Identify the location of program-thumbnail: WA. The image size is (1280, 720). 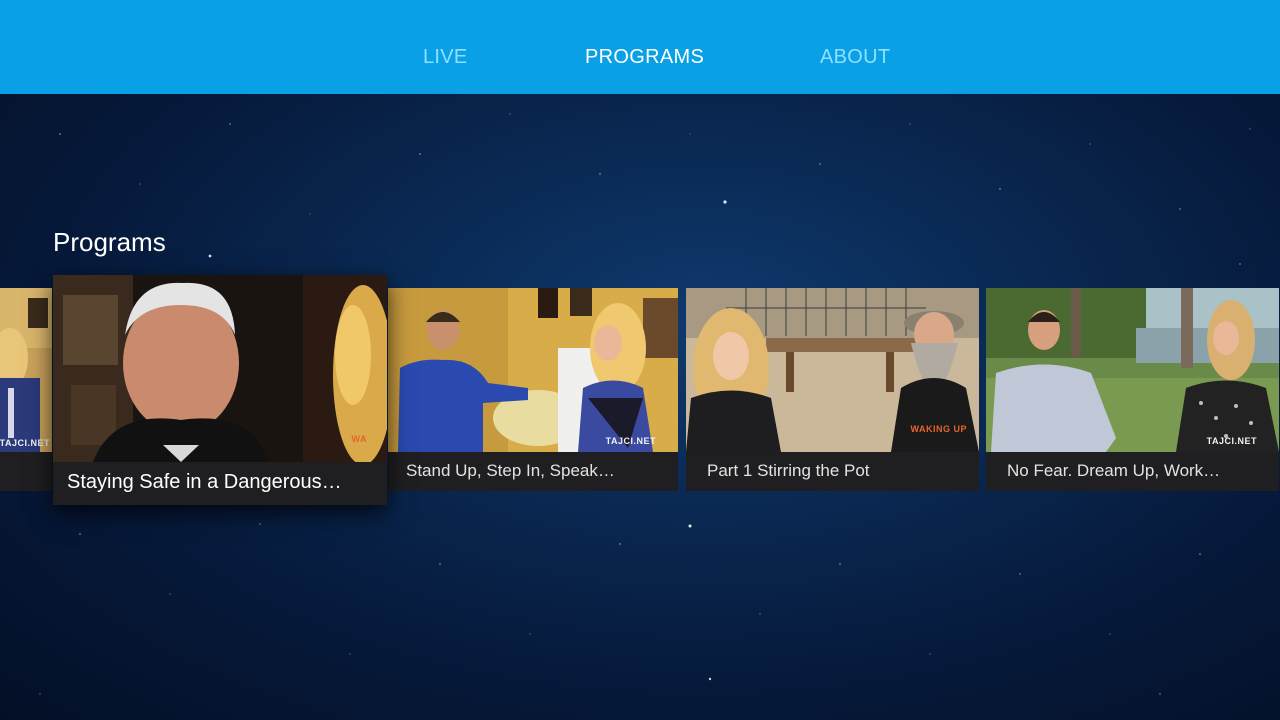
(220, 368).